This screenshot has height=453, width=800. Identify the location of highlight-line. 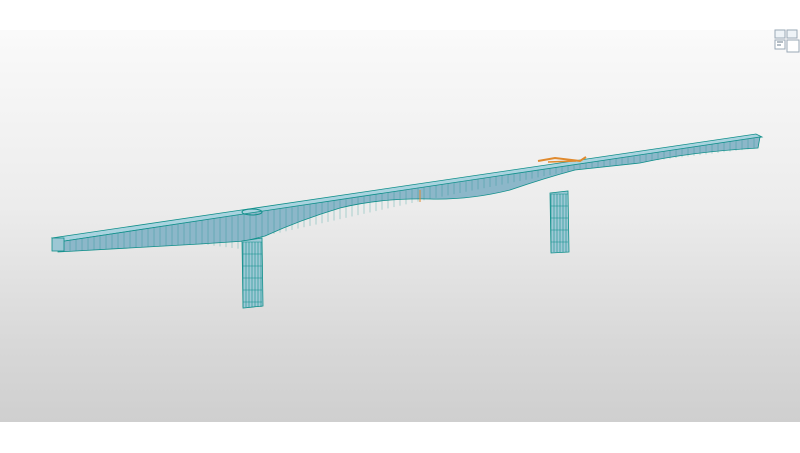
(562, 159).